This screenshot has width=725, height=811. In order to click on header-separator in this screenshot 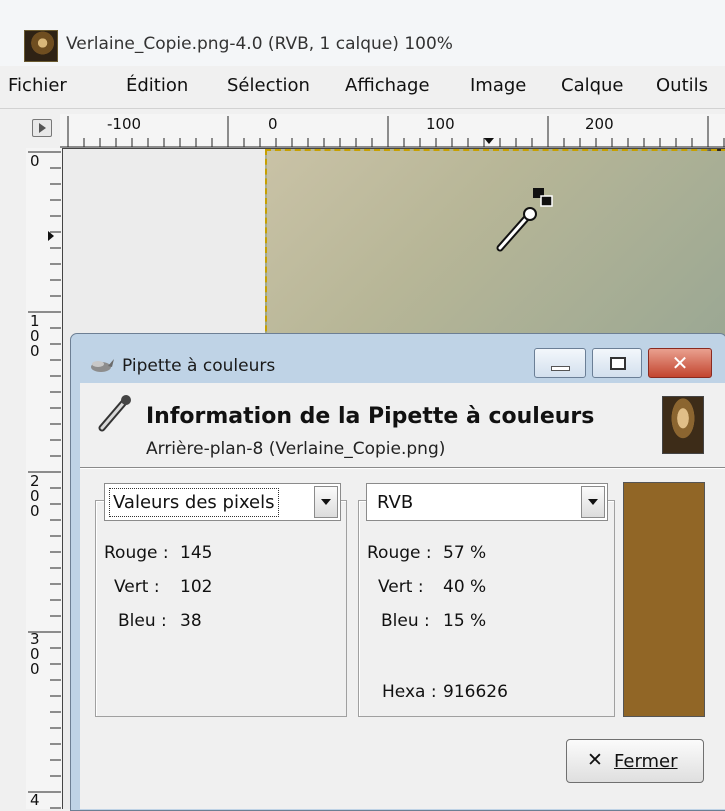, I will do `click(402, 468)`.